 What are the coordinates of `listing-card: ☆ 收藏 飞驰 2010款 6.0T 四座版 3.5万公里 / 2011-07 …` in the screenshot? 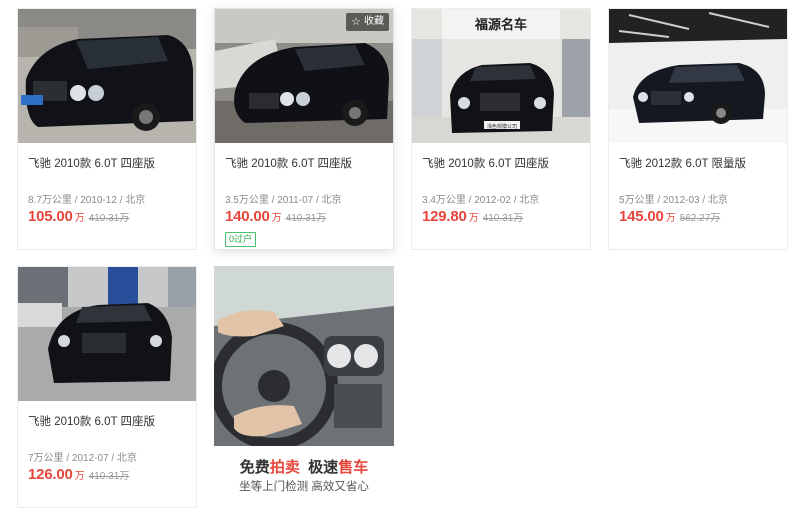 It's located at (304, 129).